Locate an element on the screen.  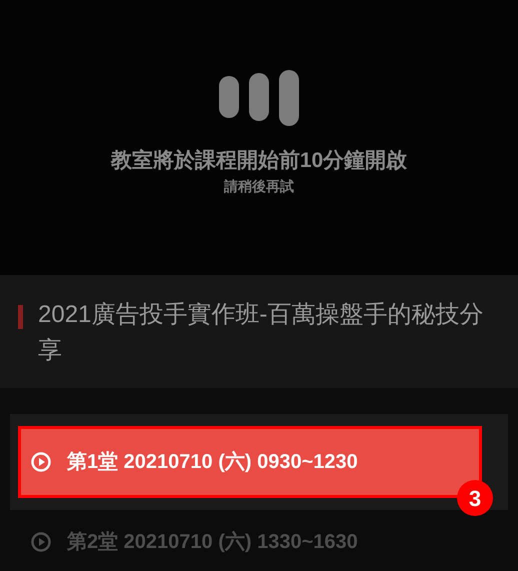
lesson-item: 第2堂 20210710 (六) 1330~1630 is located at coordinates (250, 542).